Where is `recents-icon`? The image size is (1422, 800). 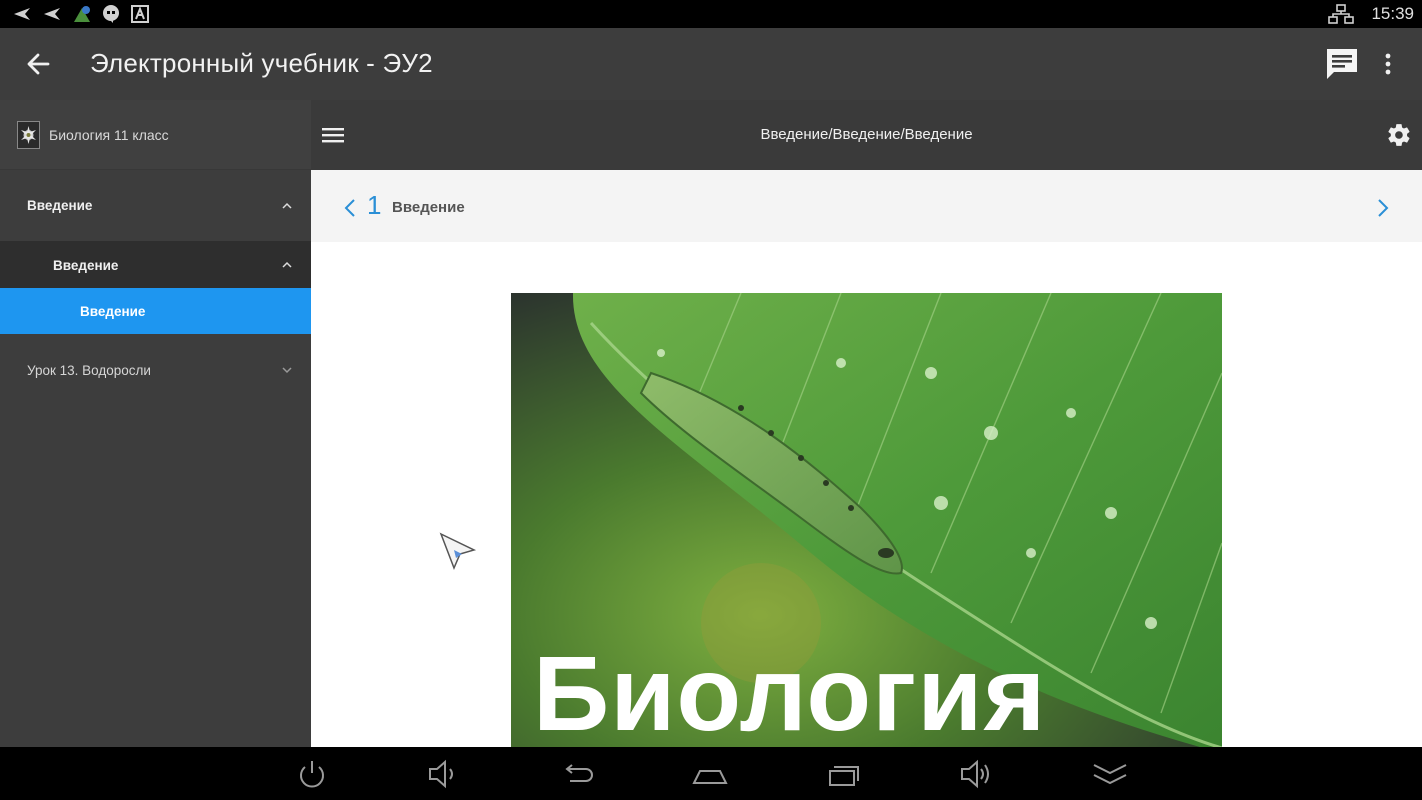 recents-icon is located at coordinates (844, 776).